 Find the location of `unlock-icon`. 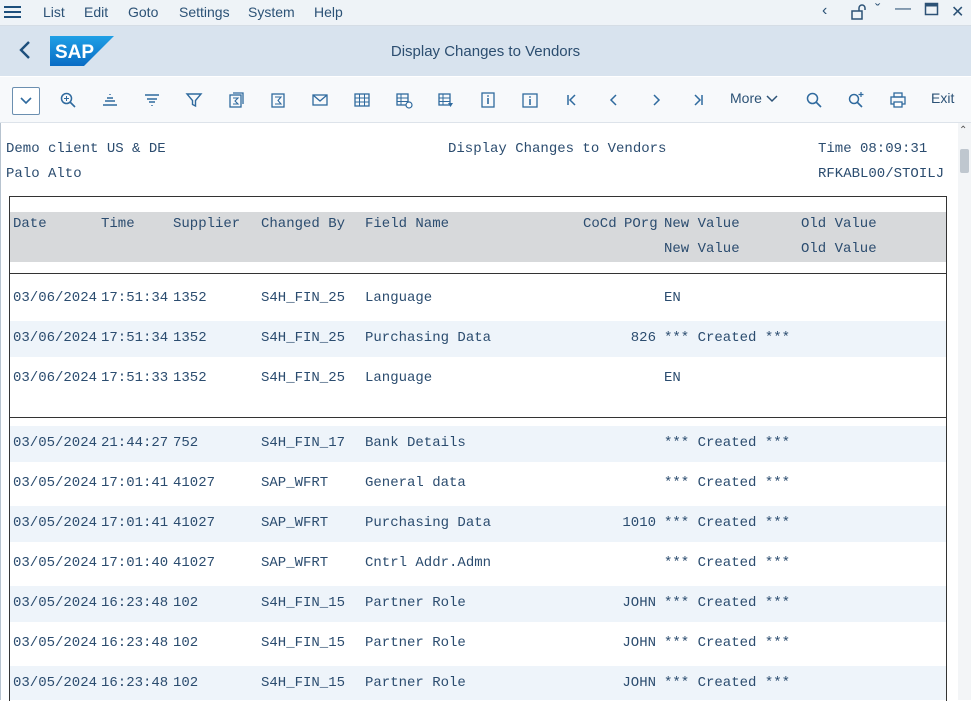

unlock-icon is located at coordinates (859, 14).